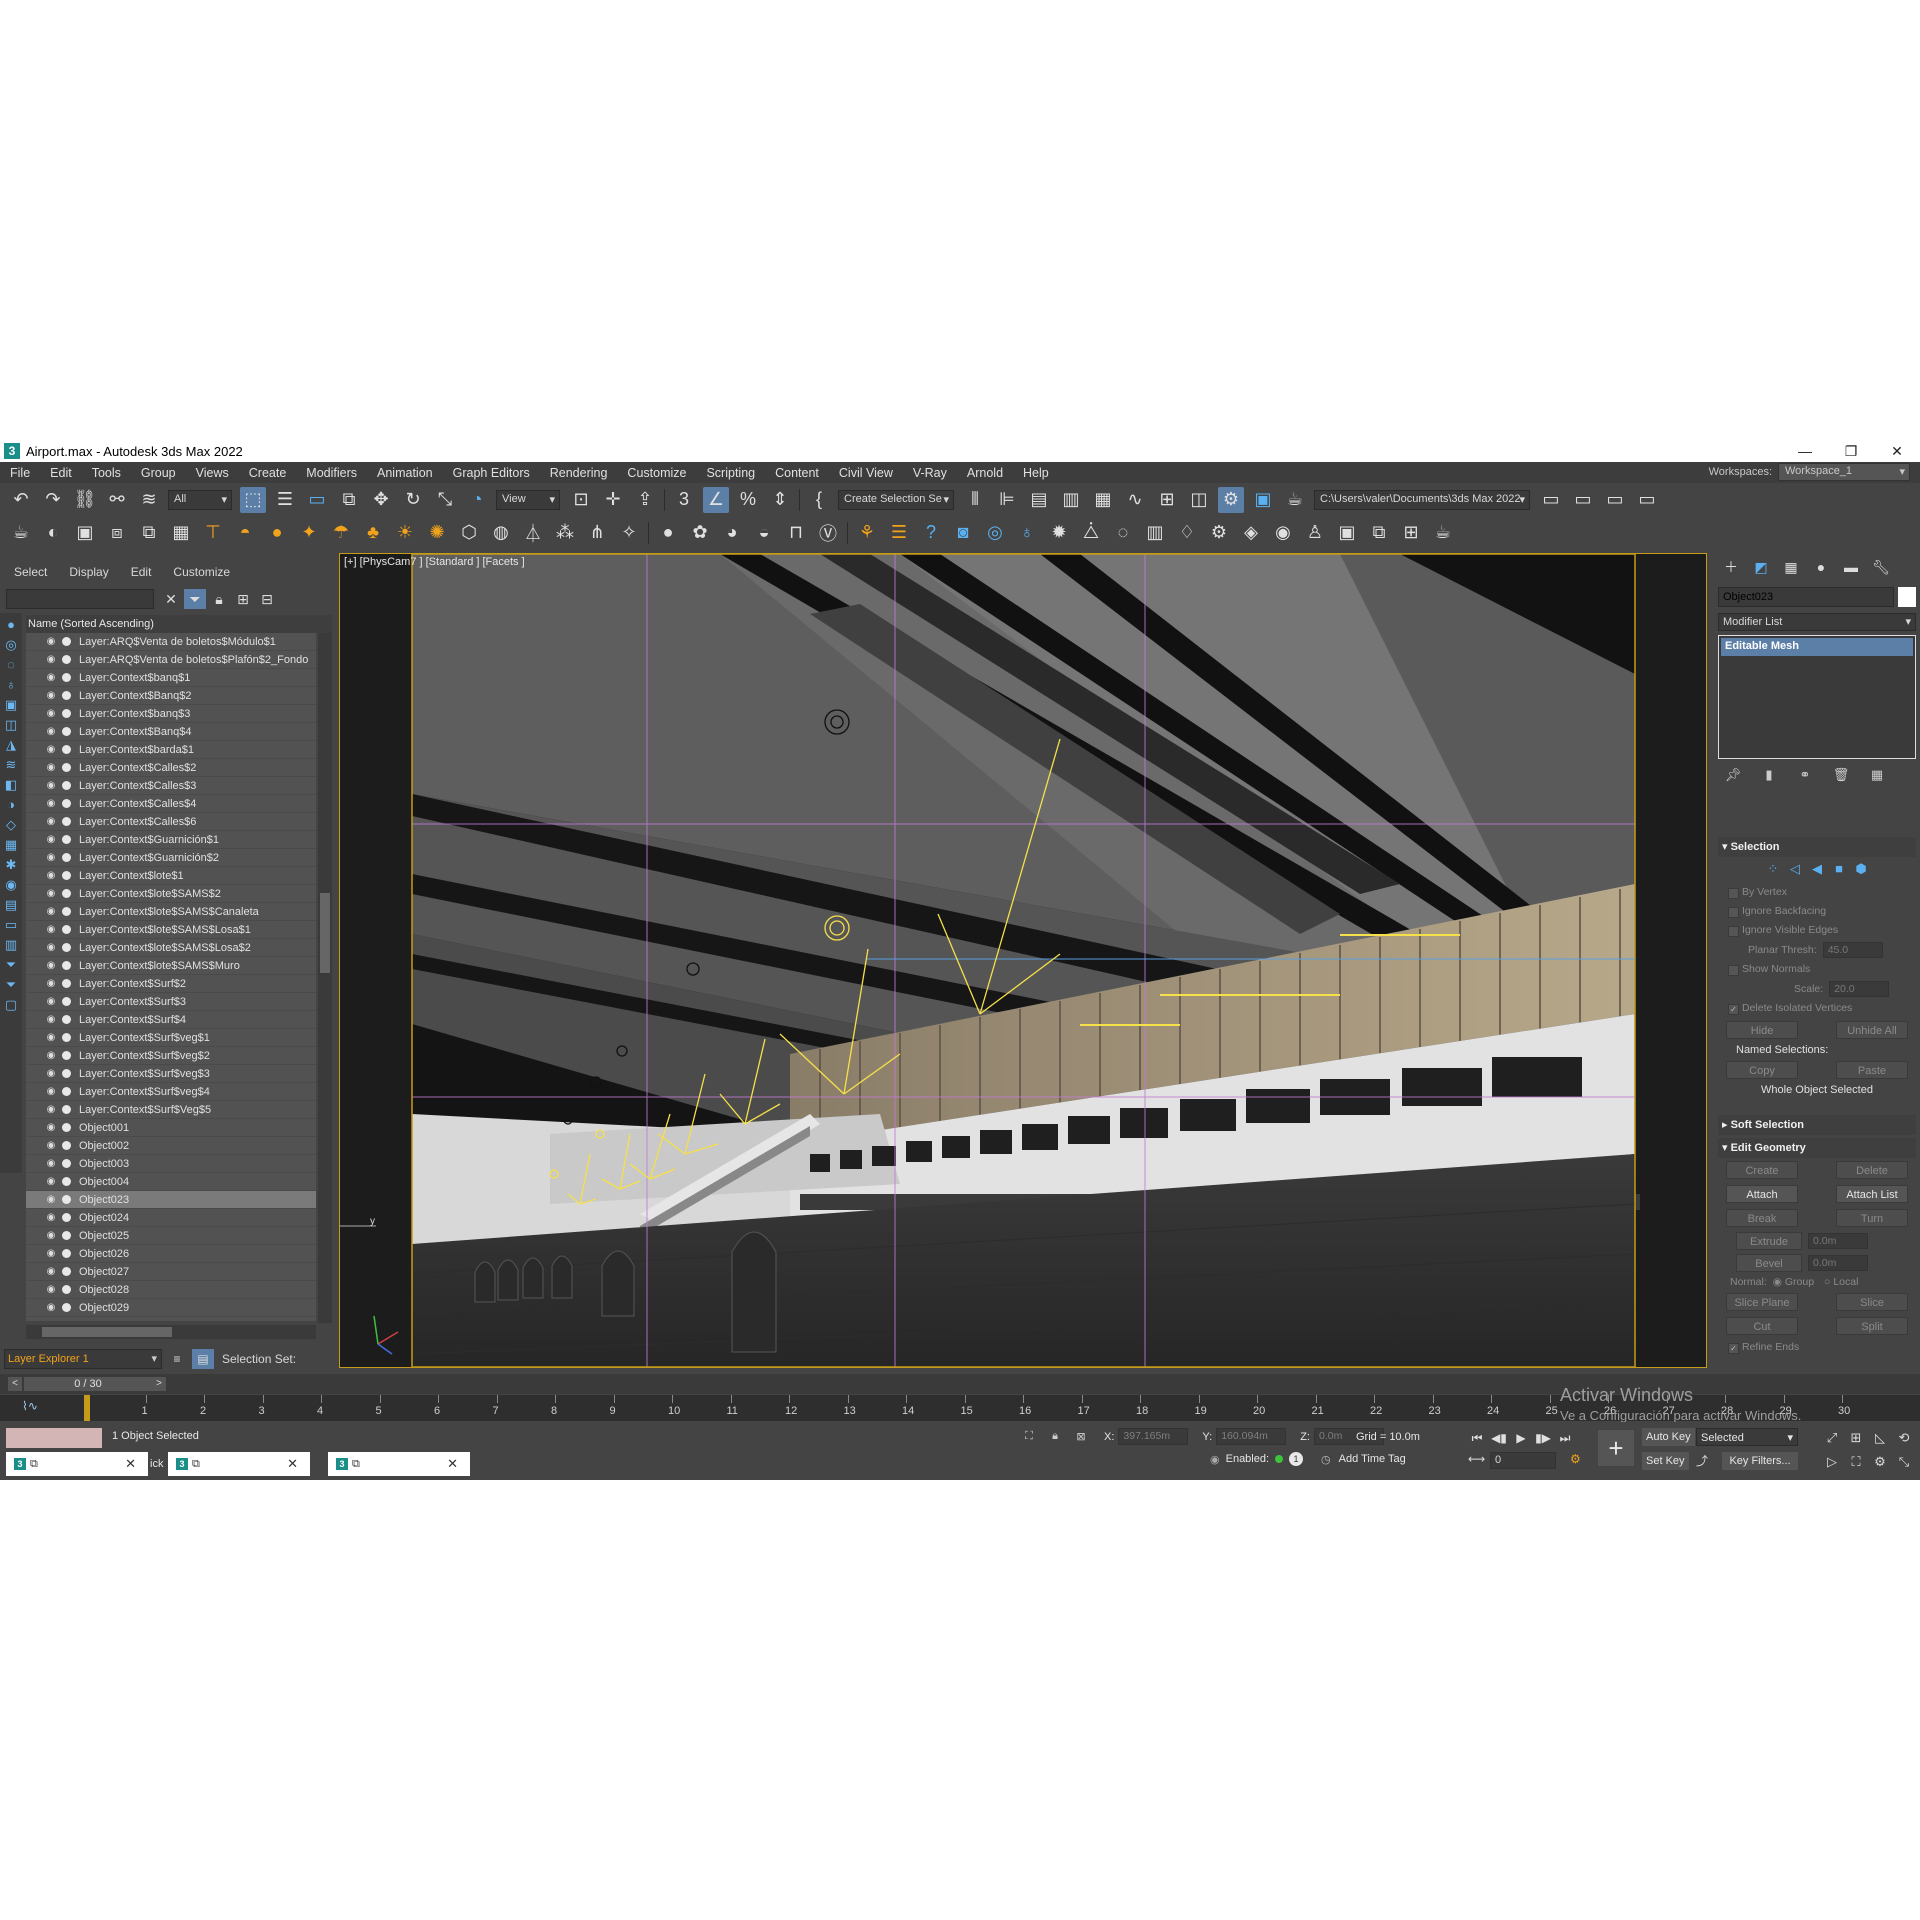  What do you see at coordinates (171, 732) in the screenshot?
I see `explorer-row: ◉ Layer:Context$Banq$4` at bounding box center [171, 732].